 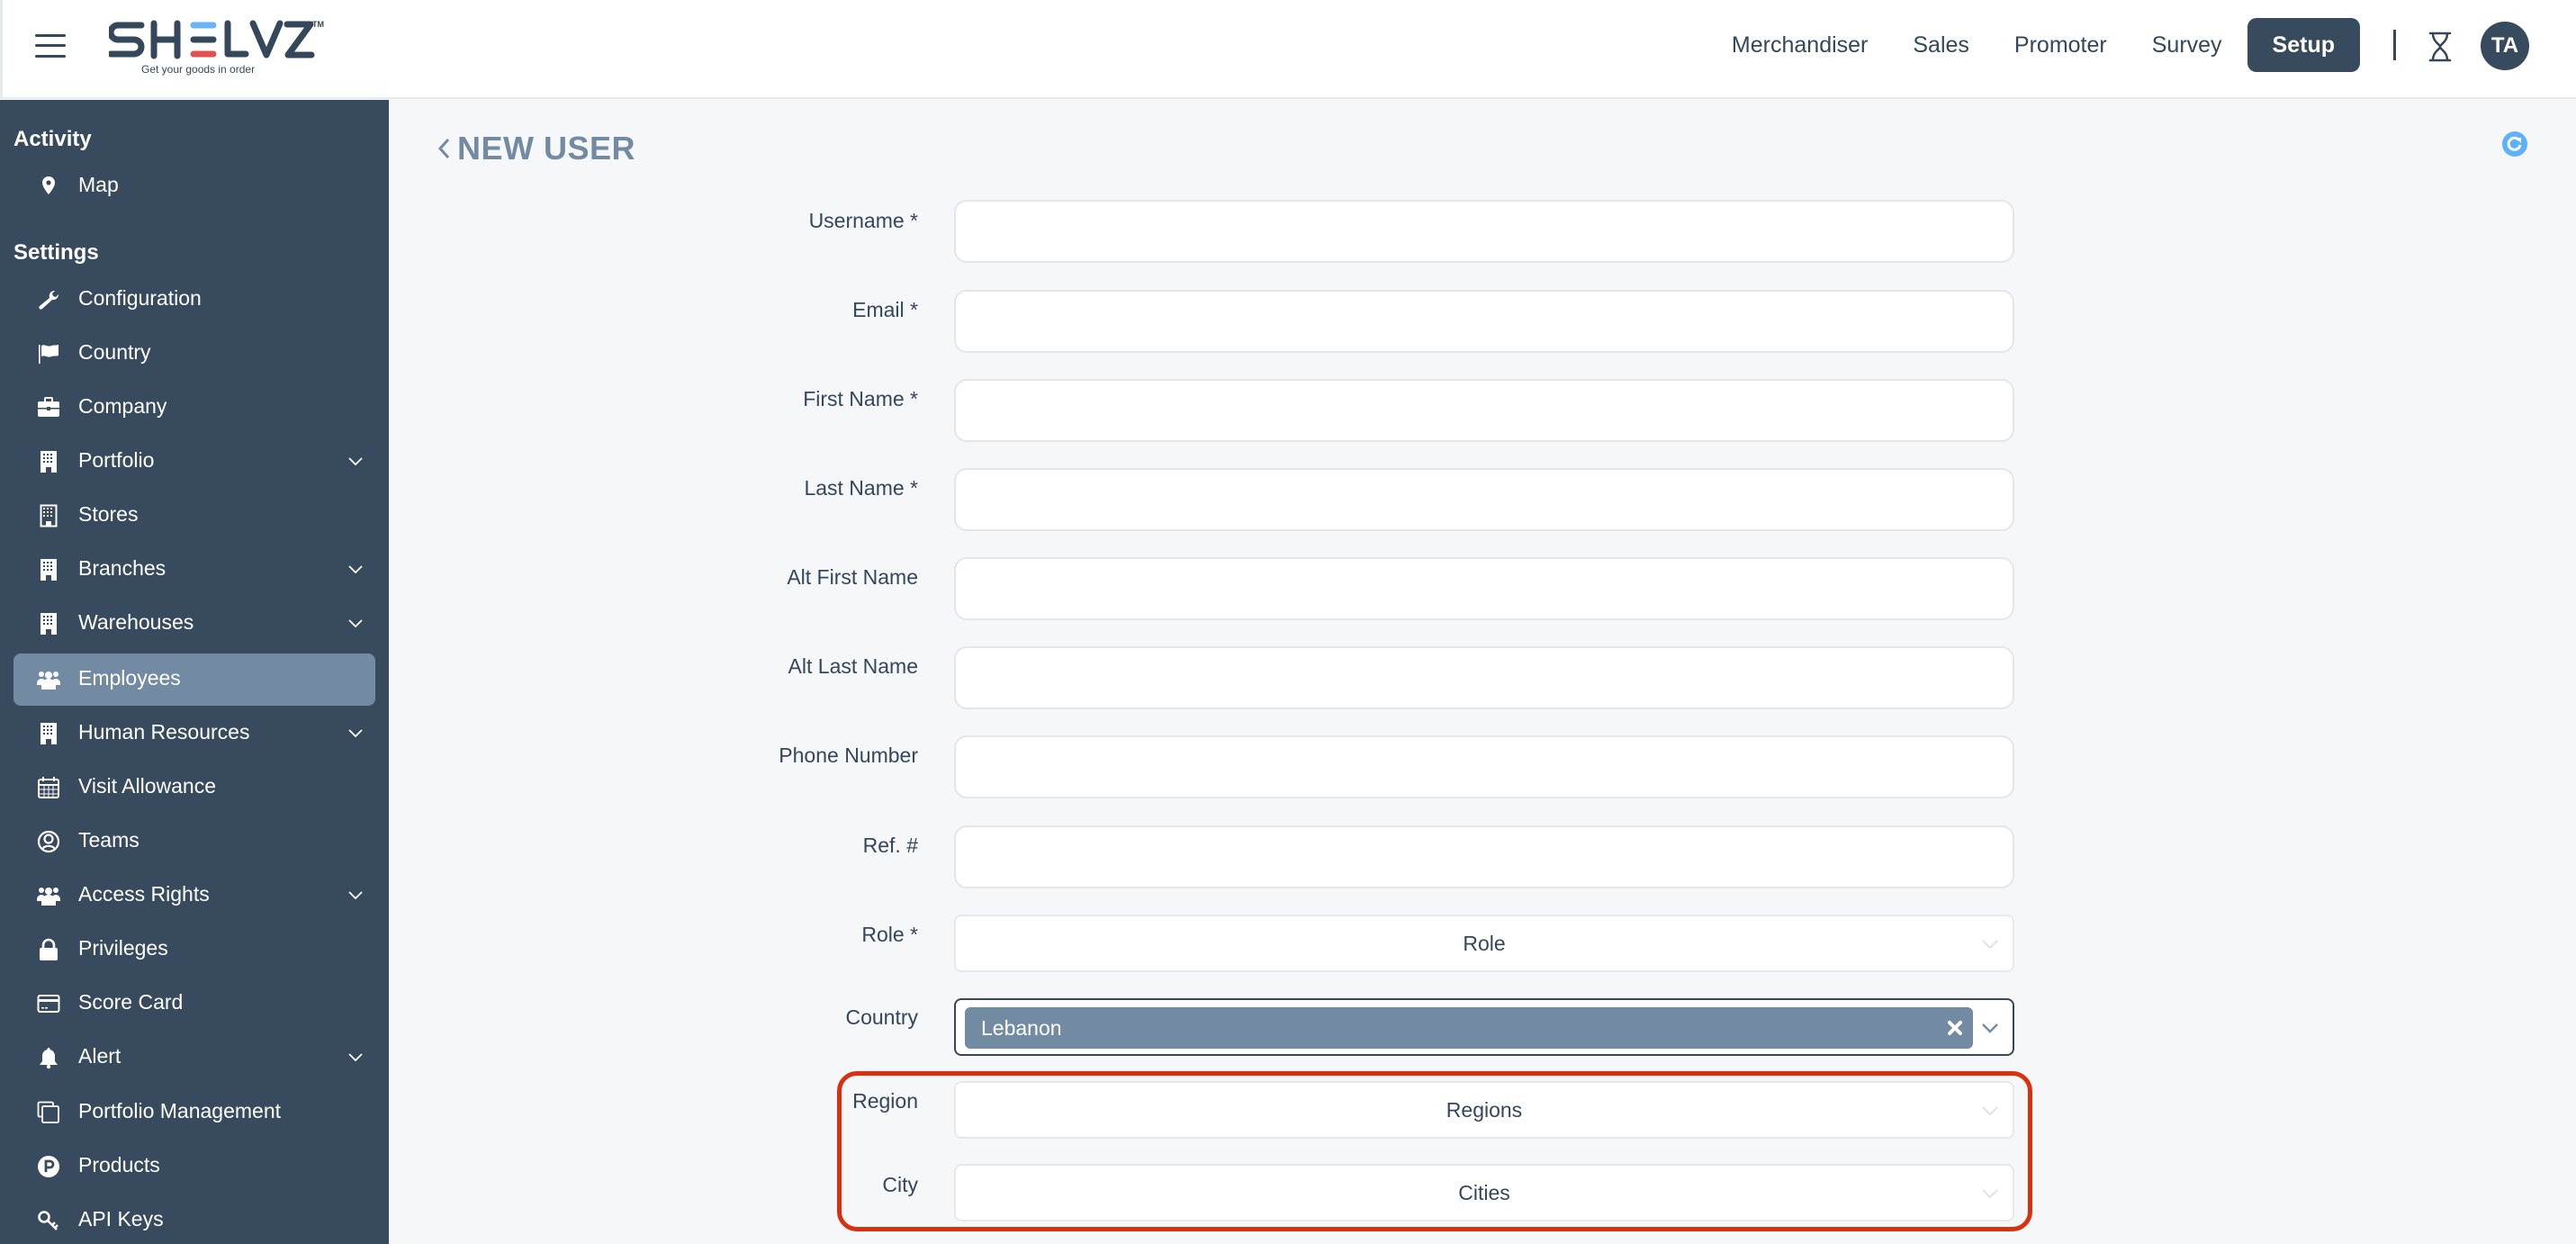 I want to click on role-select: Role, so click(x=1484, y=943).